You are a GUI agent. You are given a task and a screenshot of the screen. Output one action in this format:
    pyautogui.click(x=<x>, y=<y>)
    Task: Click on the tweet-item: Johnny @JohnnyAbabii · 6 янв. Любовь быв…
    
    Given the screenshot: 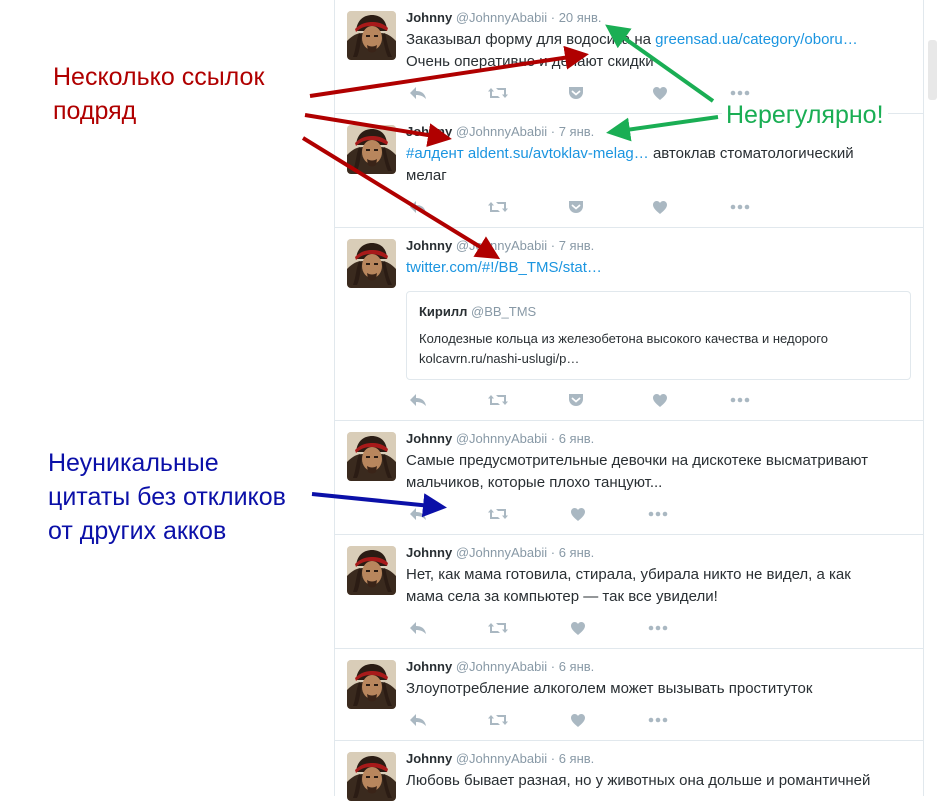 What is the action you would take?
    pyautogui.click(x=629, y=771)
    